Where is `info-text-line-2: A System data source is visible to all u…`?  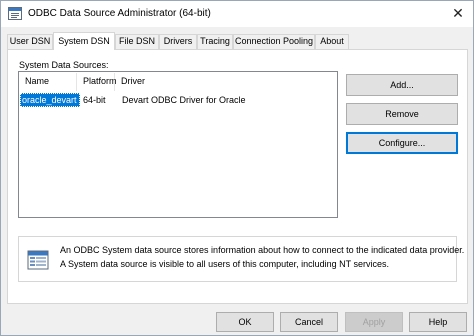 info-text-line-2: A System data source is visible to all u… is located at coordinates (224, 264).